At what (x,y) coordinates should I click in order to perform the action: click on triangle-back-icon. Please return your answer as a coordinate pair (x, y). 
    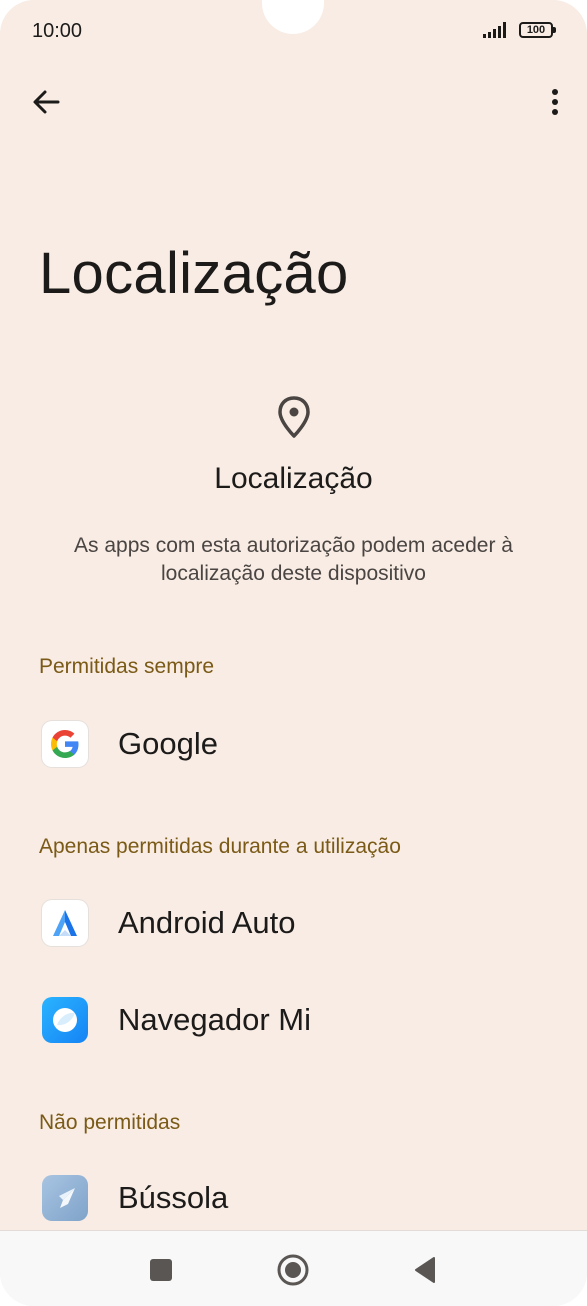
    Looking at the image, I should click on (425, 1270).